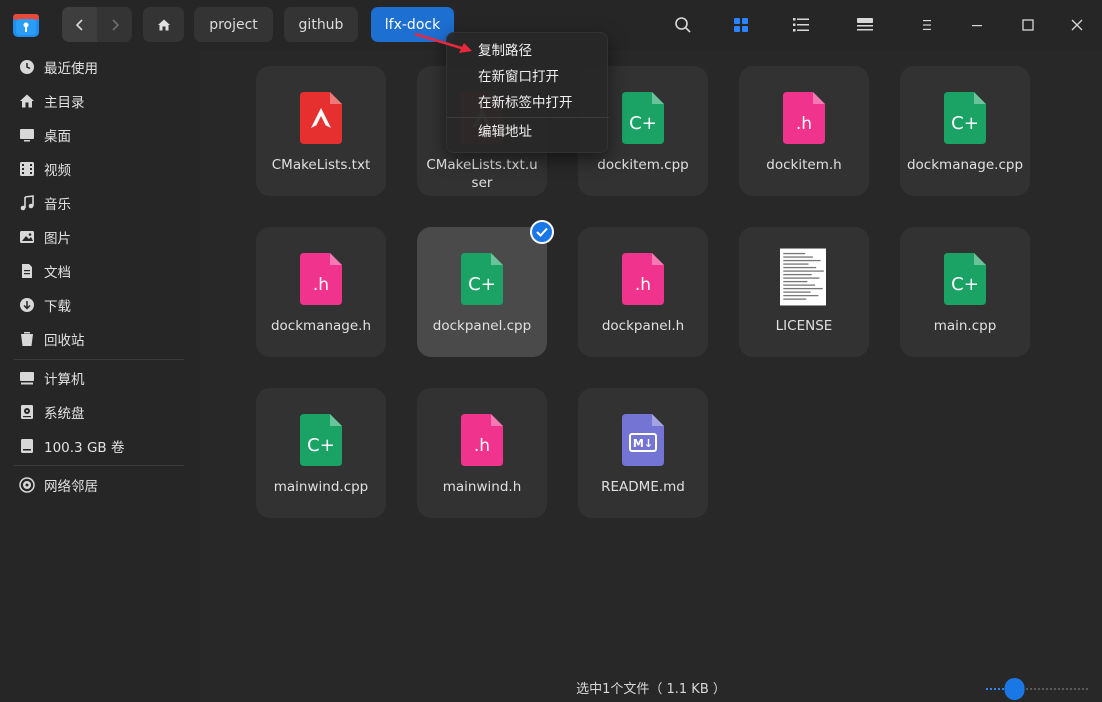 The height and width of the screenshot is (702, 1102). I want to click on sidebar-item-network: 网络邻居, so click(100, 485).